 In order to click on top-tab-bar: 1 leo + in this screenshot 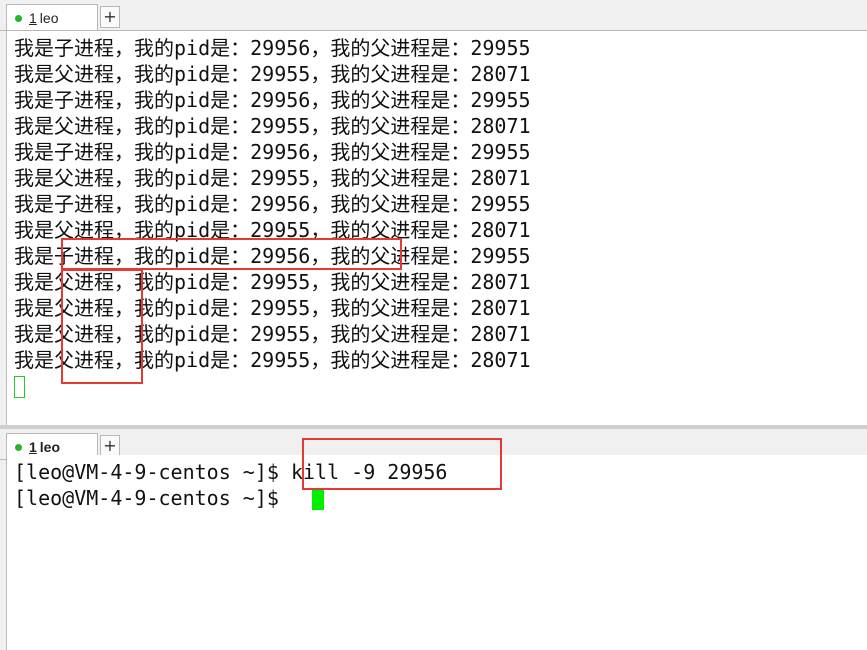, I will do `click(433, 15)`.